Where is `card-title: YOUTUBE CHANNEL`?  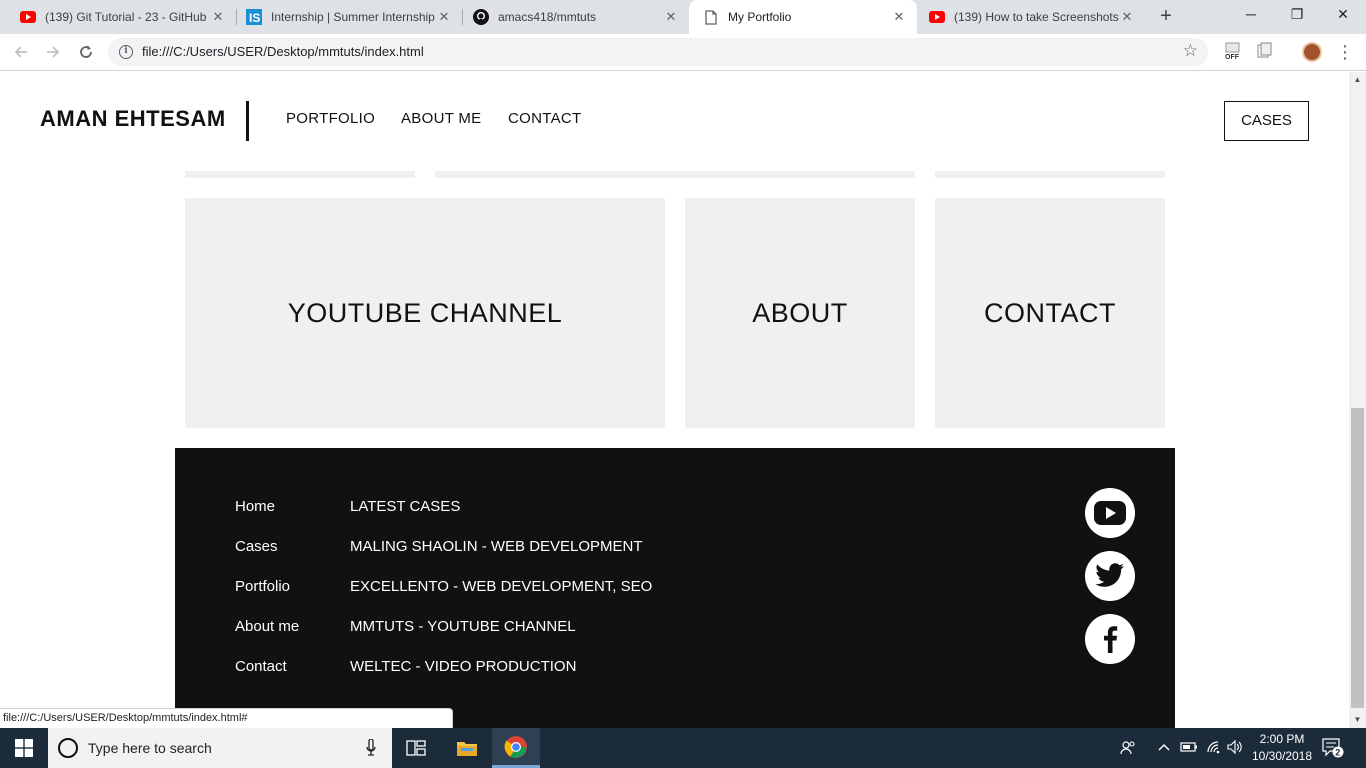
card-title: YOUTUBE CHANNEL is located at coordinates (425, 312).